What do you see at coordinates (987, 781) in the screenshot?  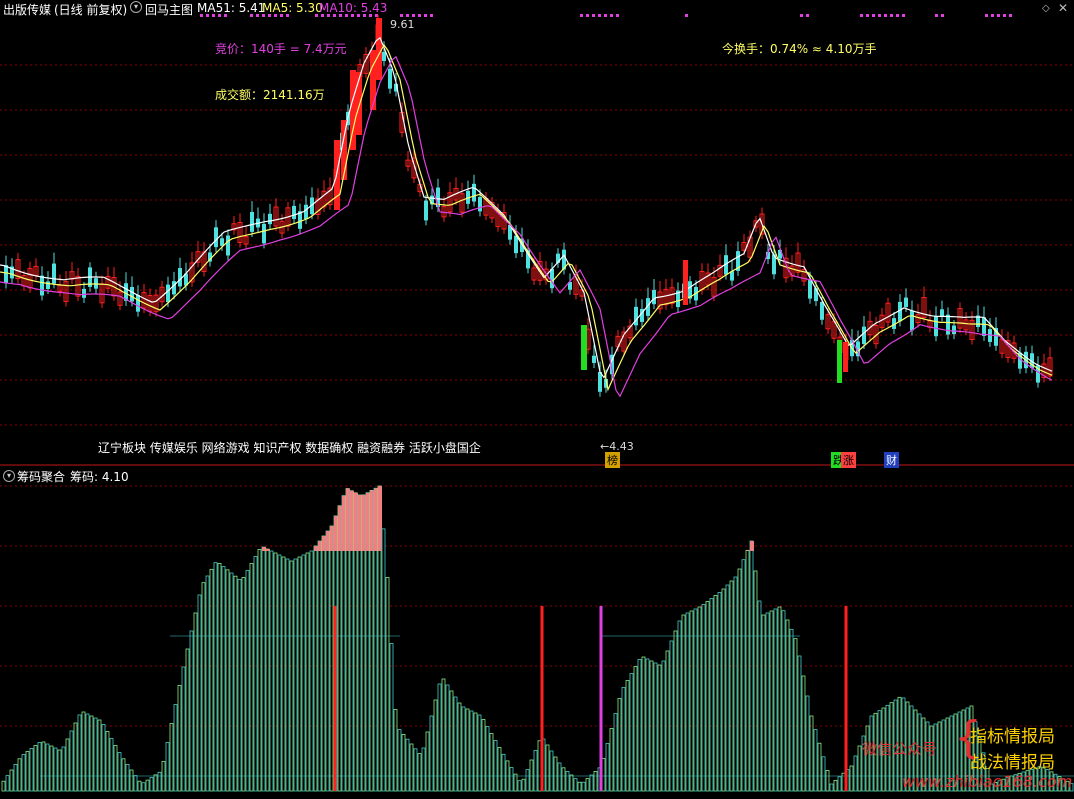 I see `watermark-url: www.zhibiao168.com` at bounding box center [987, 781].